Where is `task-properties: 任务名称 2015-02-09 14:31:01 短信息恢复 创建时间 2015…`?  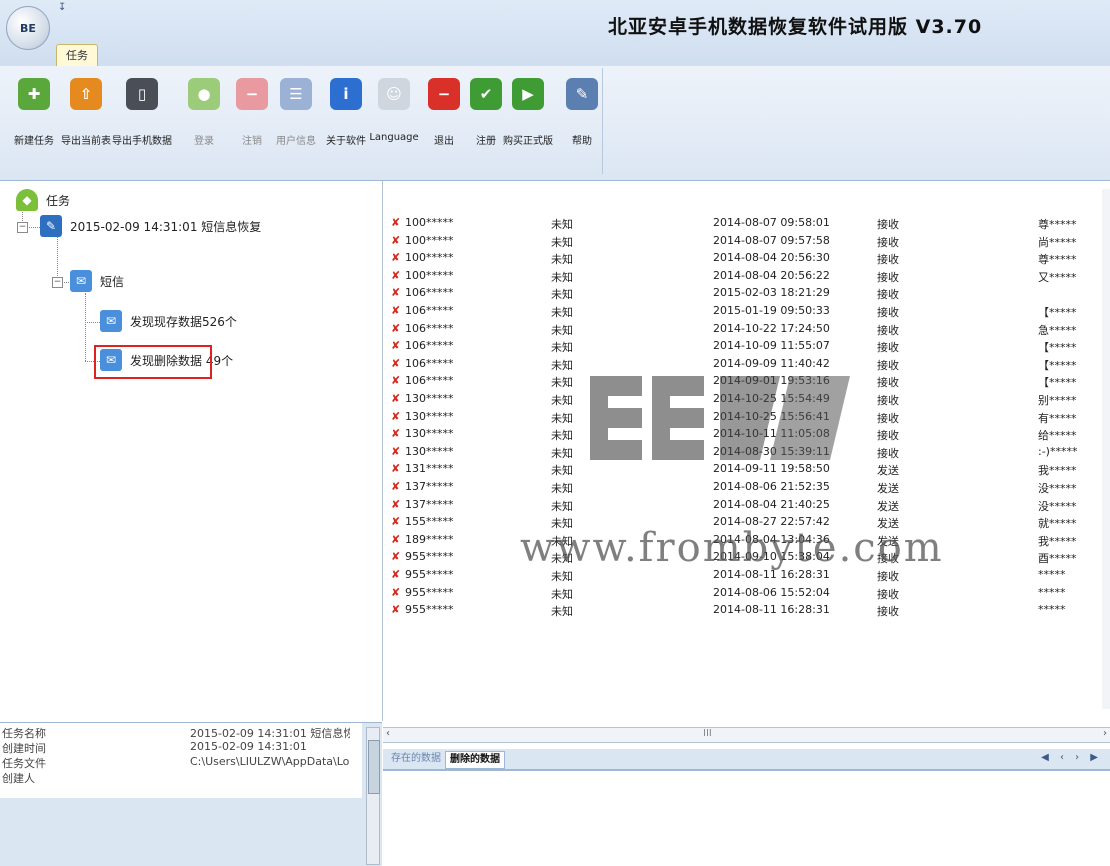 task-properties: 任务名称 2015-02-09 14:31:01 短信息恢复 创建时间 2015… is located at coordinates (191, 794).